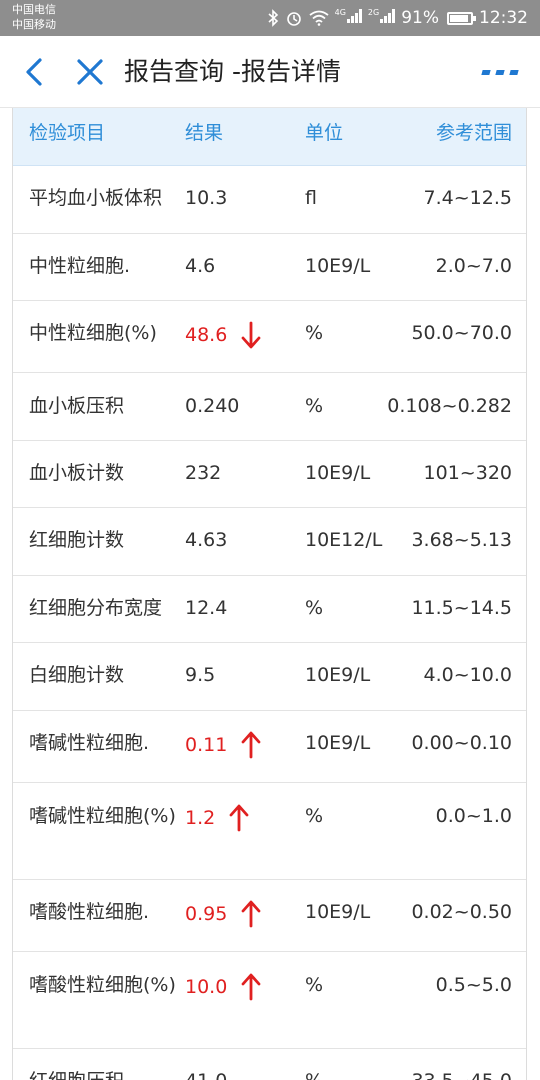 Image resolution: width=540 pixels, height=1080 pixels. I want to click on result-cell: 232, so click(243, 473).